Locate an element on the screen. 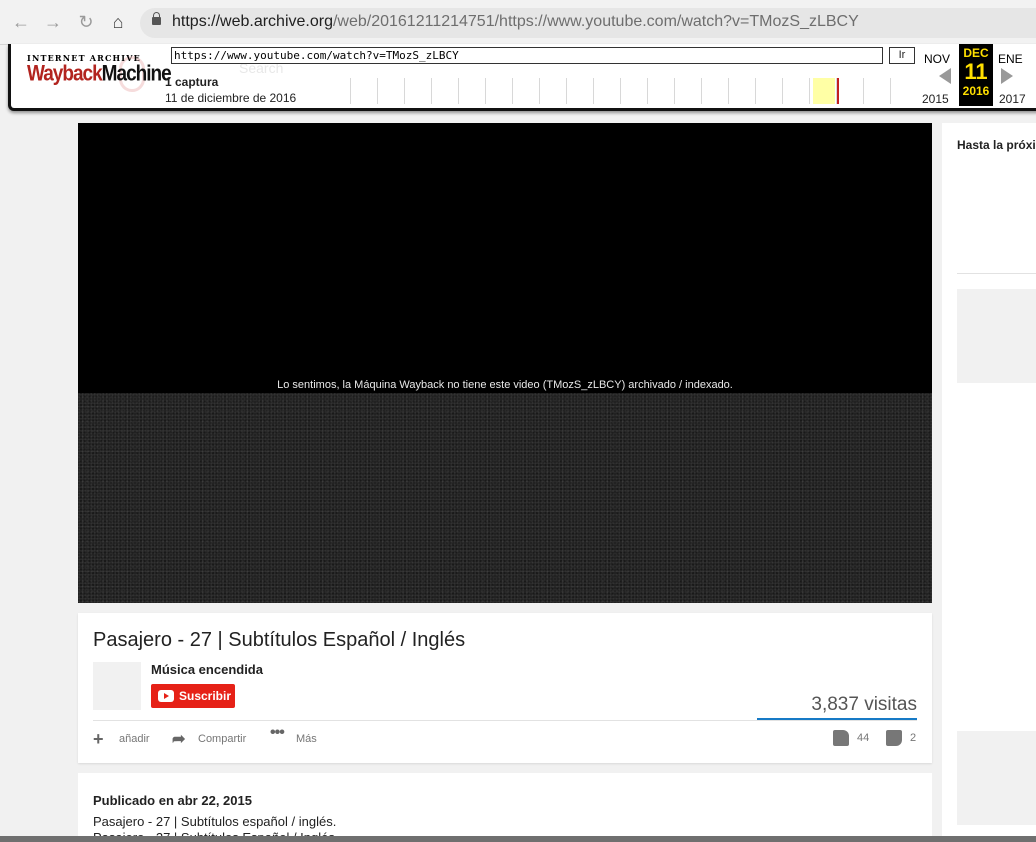  share-arrow-icon: ➦ is located at coordinates (179, 739).